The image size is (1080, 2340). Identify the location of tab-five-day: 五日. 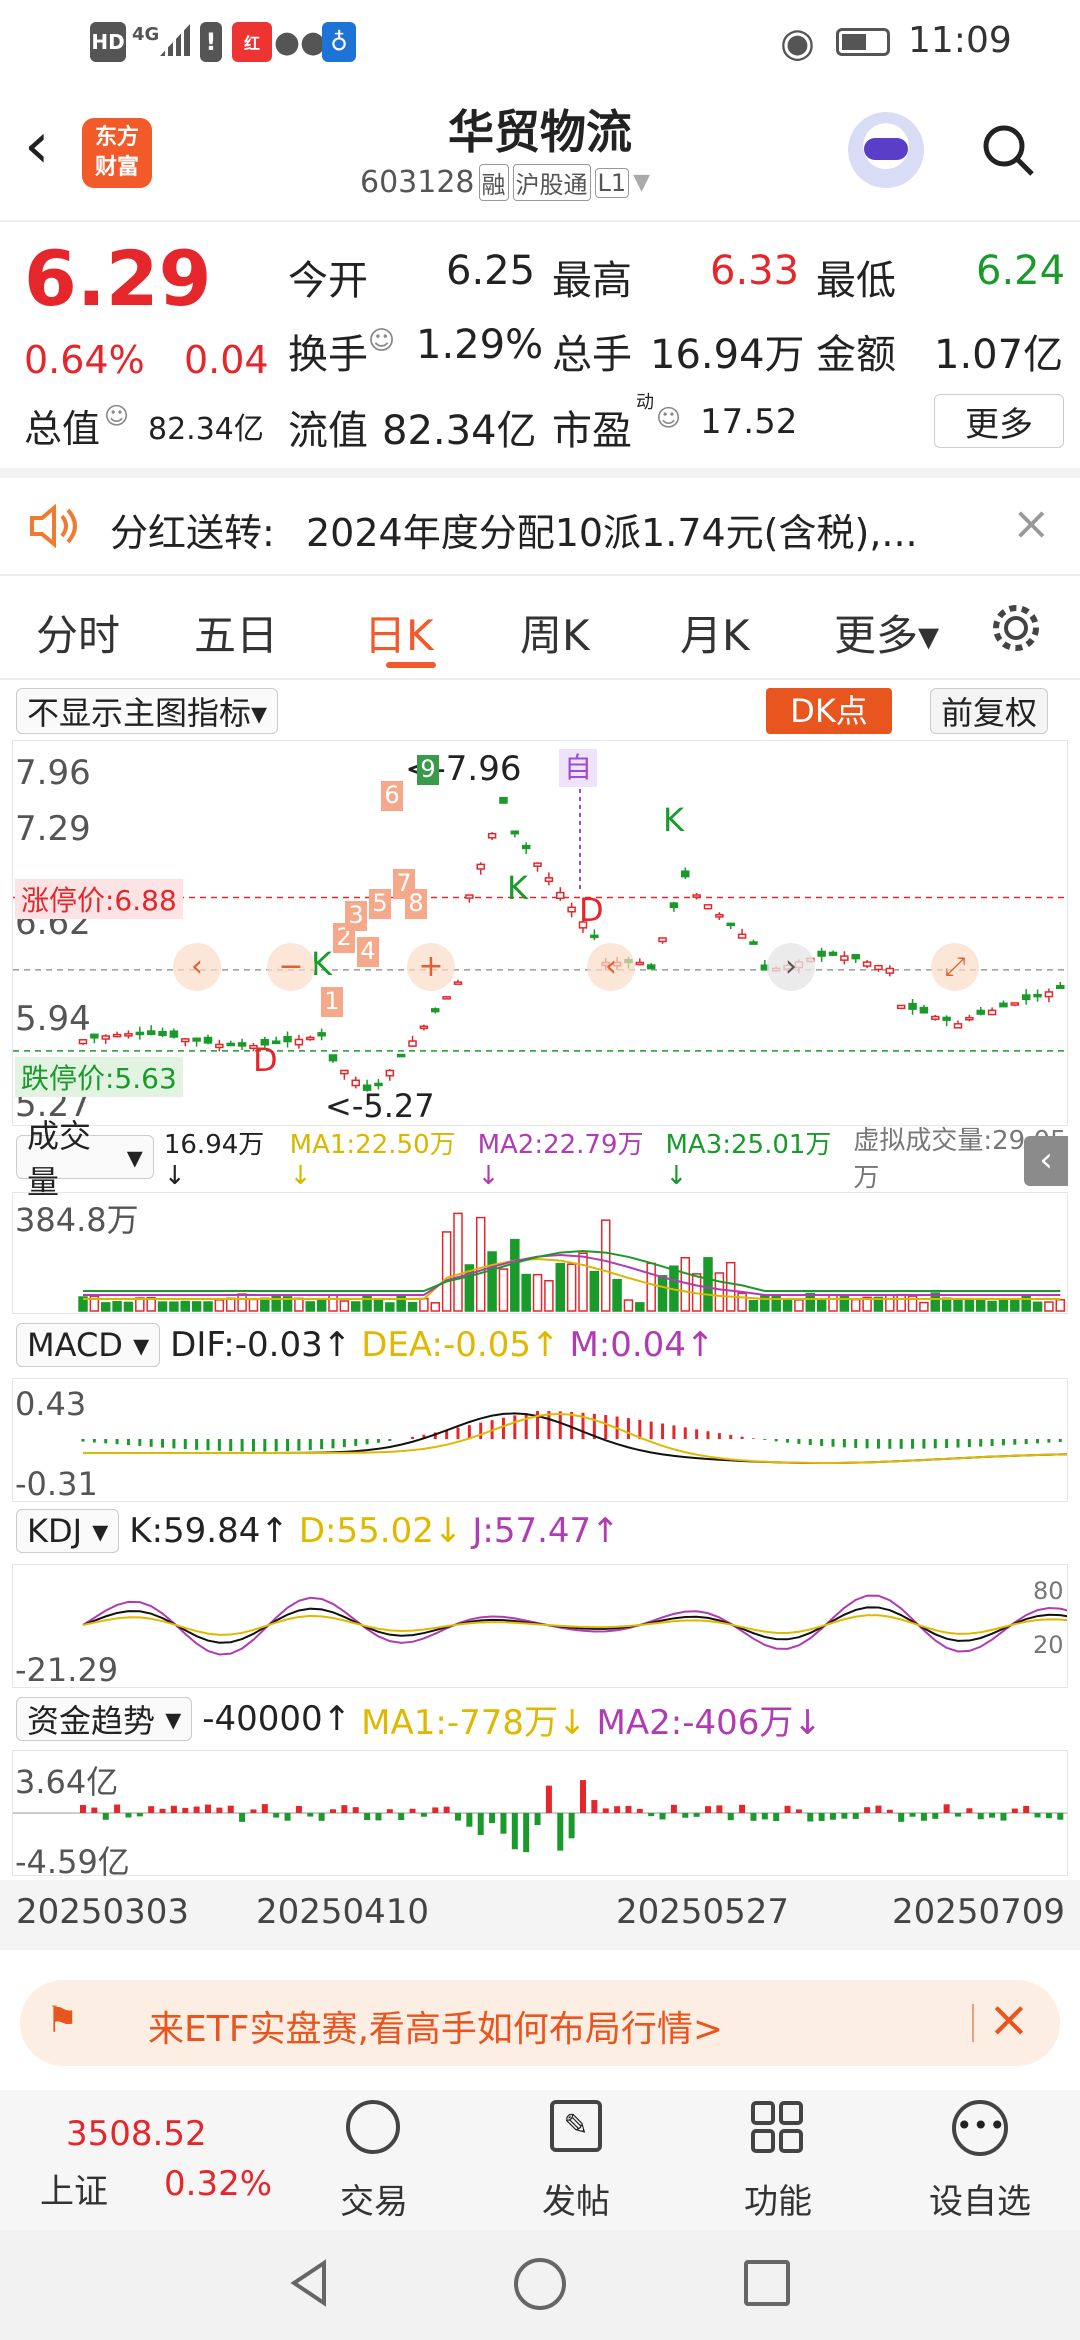
(236, 632).